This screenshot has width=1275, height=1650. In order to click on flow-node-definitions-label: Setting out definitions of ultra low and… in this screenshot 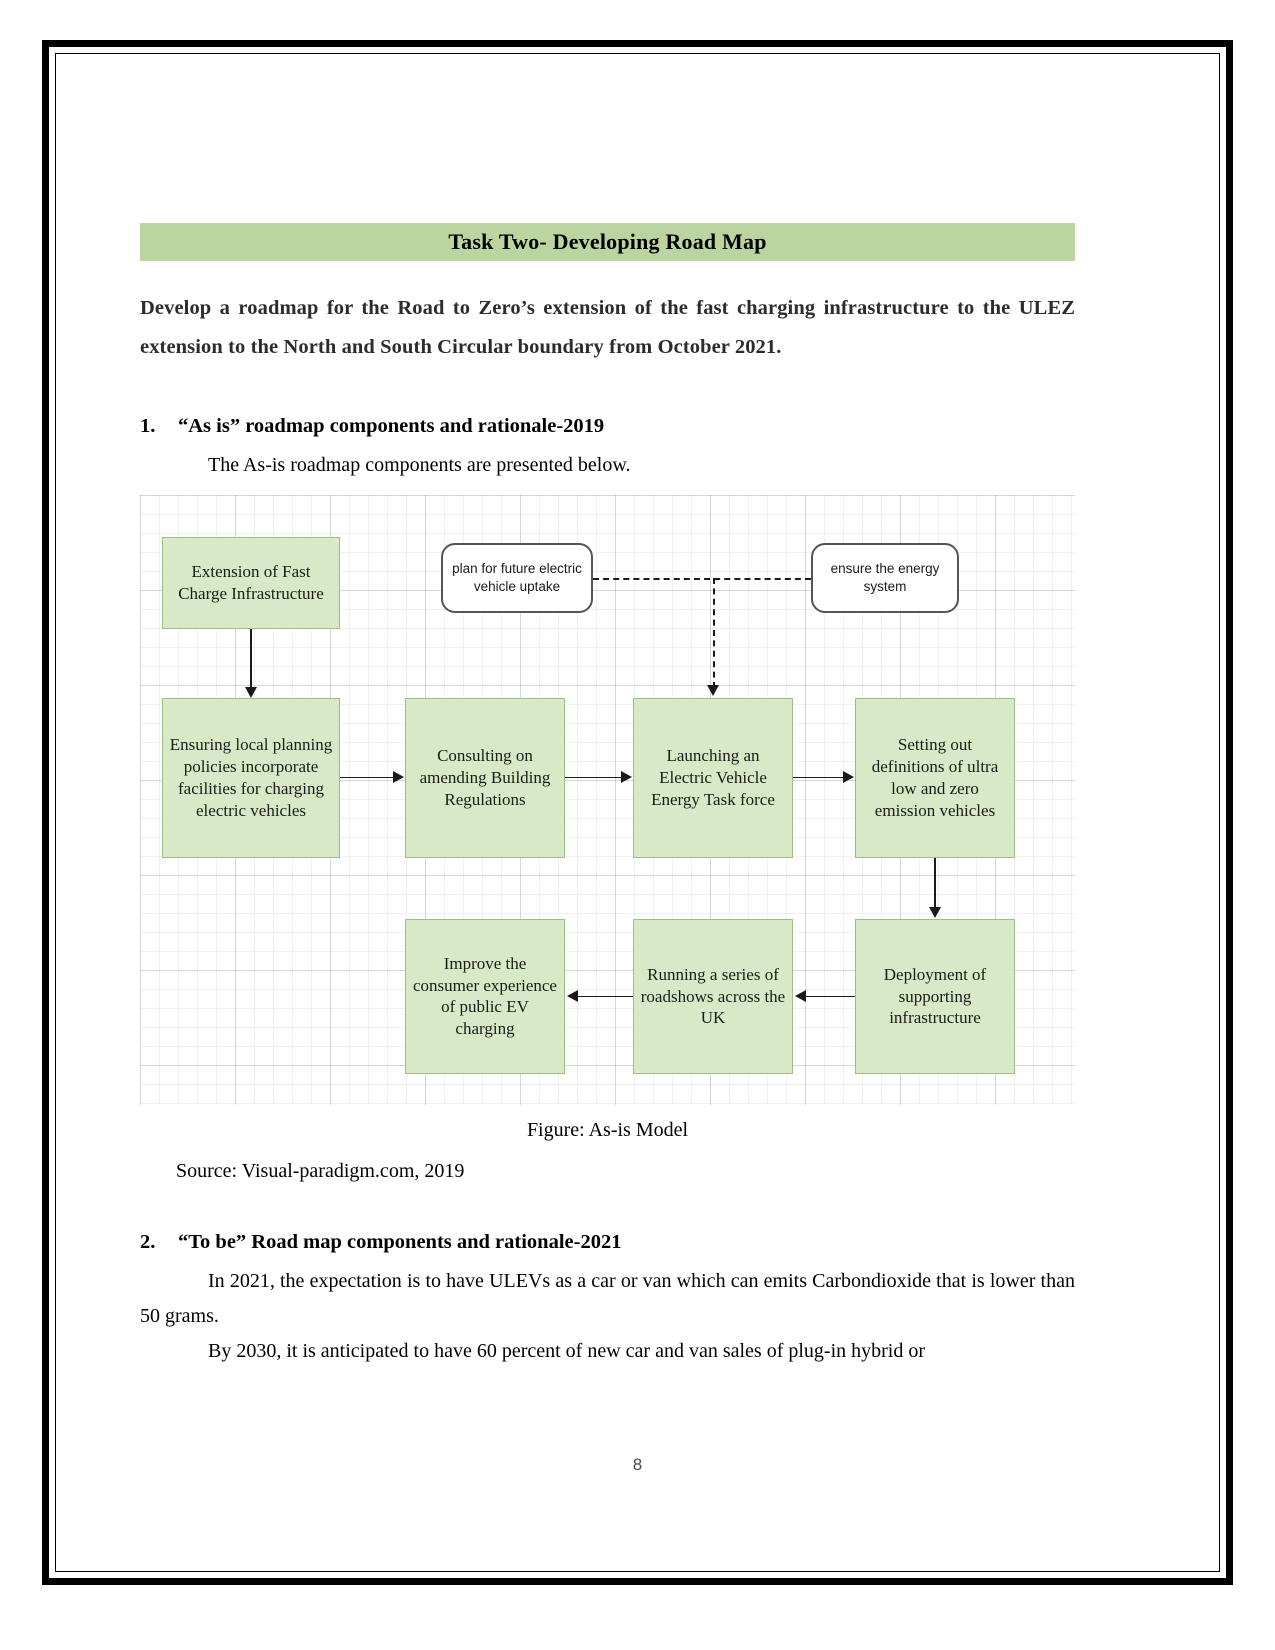, I will do `click(935, 777)`.